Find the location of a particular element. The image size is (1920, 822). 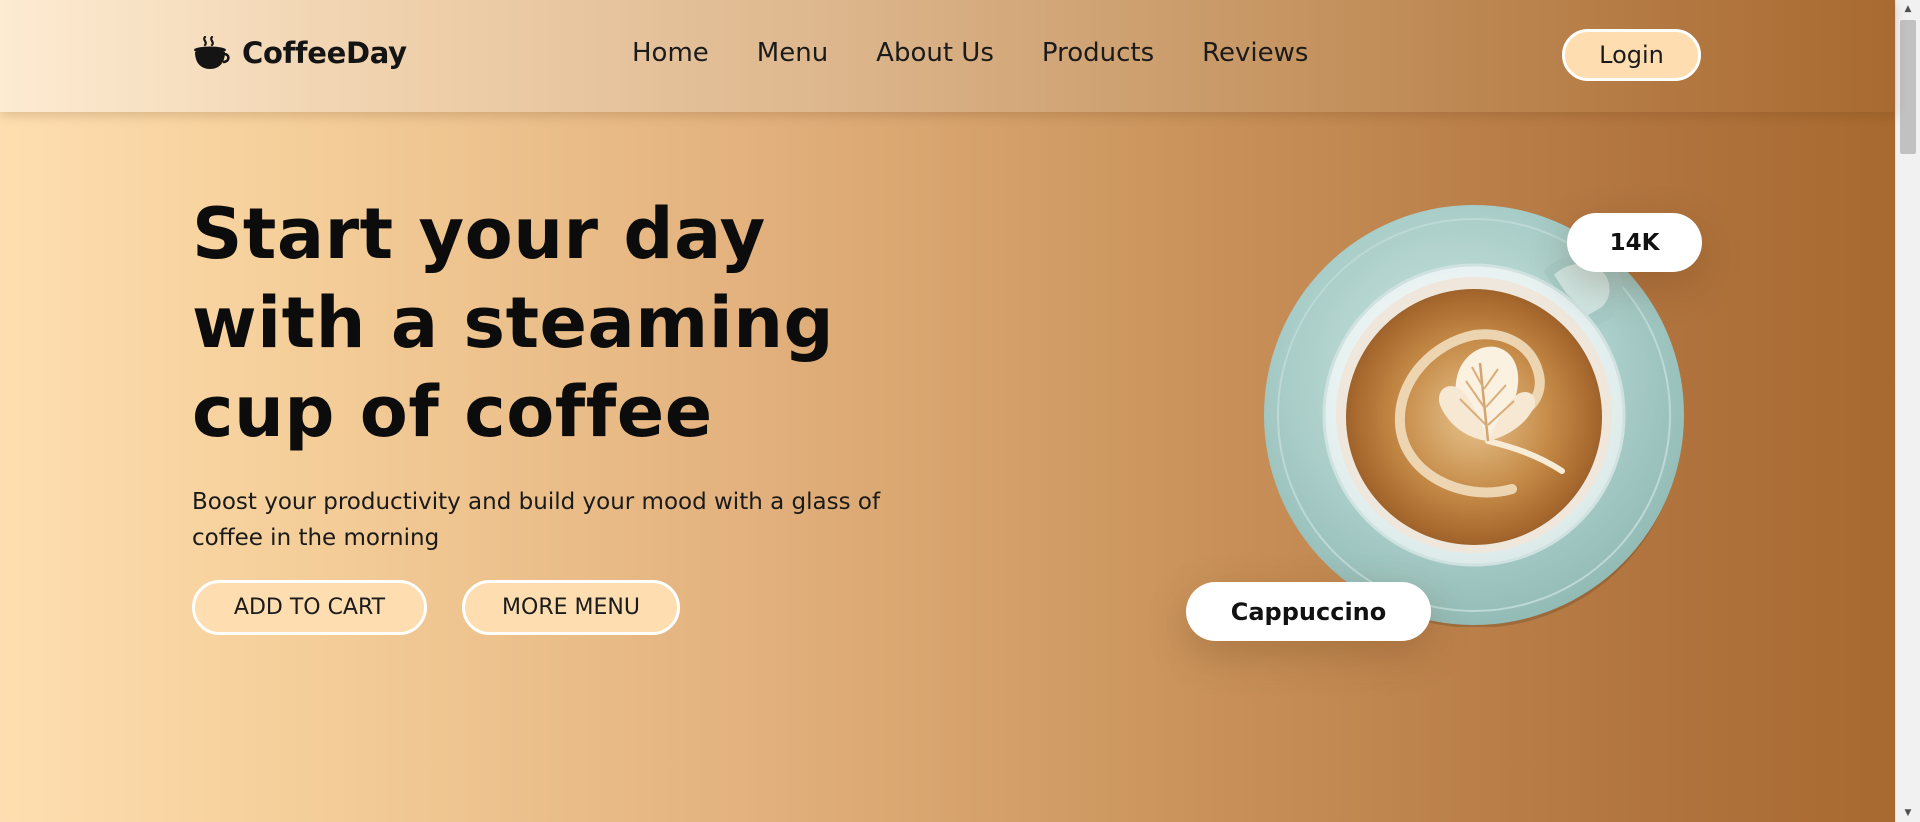

nav-products: Products is located at coordinates (1098, 53).